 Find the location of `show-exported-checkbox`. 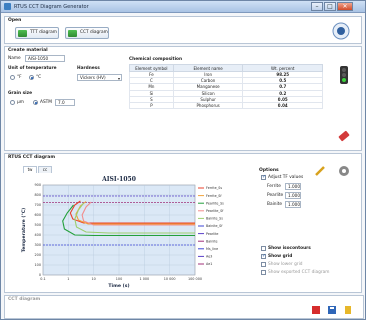

show-exported-checkbox is located at coordinates (263, 272).